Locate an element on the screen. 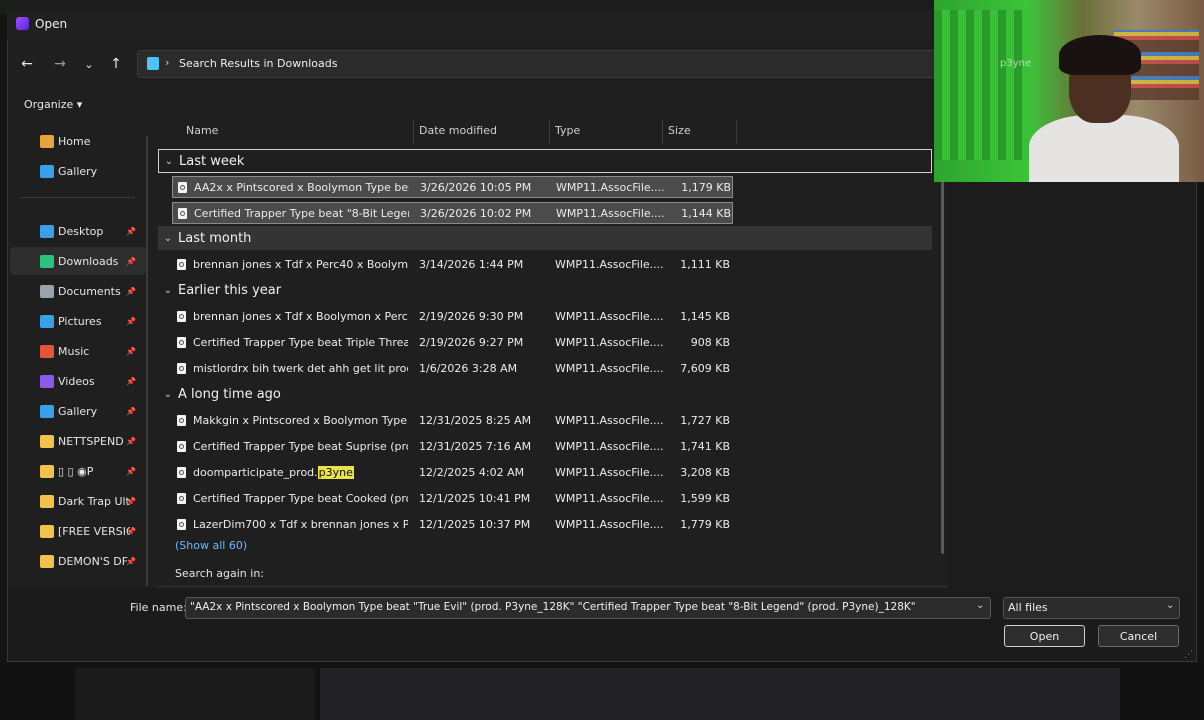 Image resolution: width=1204 pixels, height=720 pixels. search-again-label: Search again in: is located at coordinates (220, 573).